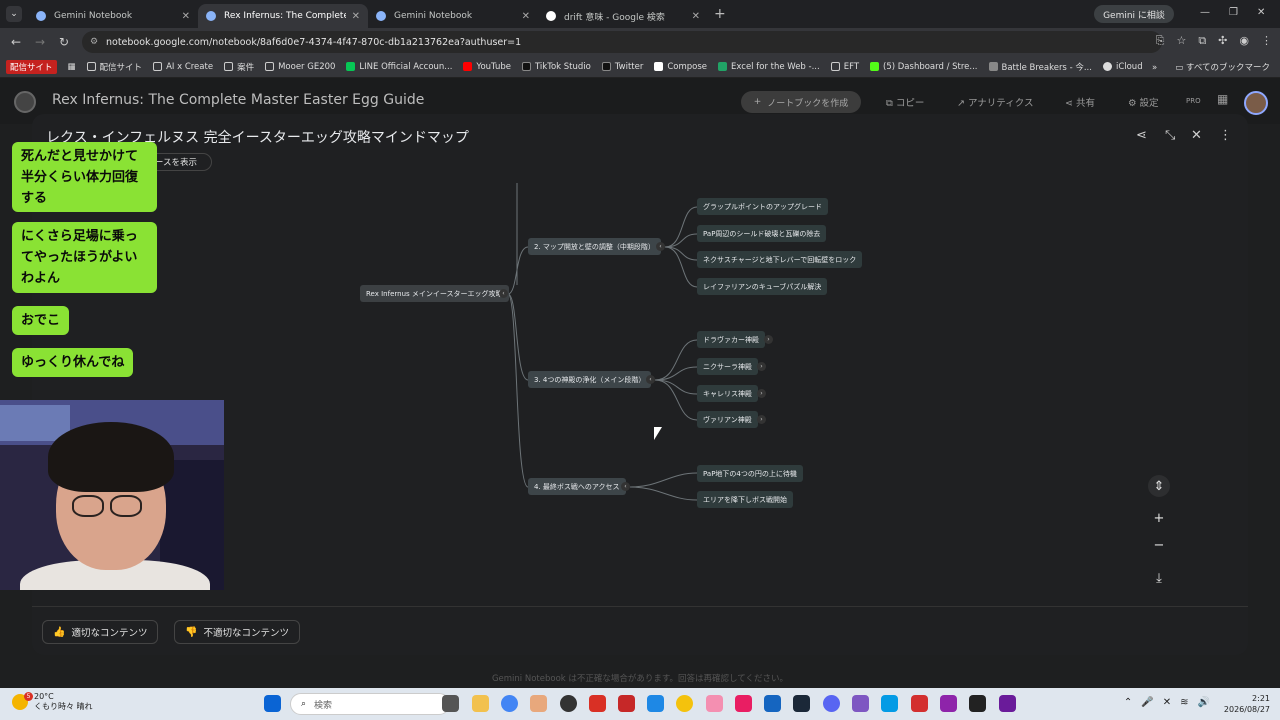 The height and width of the screenshot is (720, 1280). I want to click on apps-grid-icon: ▦, so click(1222, 99).